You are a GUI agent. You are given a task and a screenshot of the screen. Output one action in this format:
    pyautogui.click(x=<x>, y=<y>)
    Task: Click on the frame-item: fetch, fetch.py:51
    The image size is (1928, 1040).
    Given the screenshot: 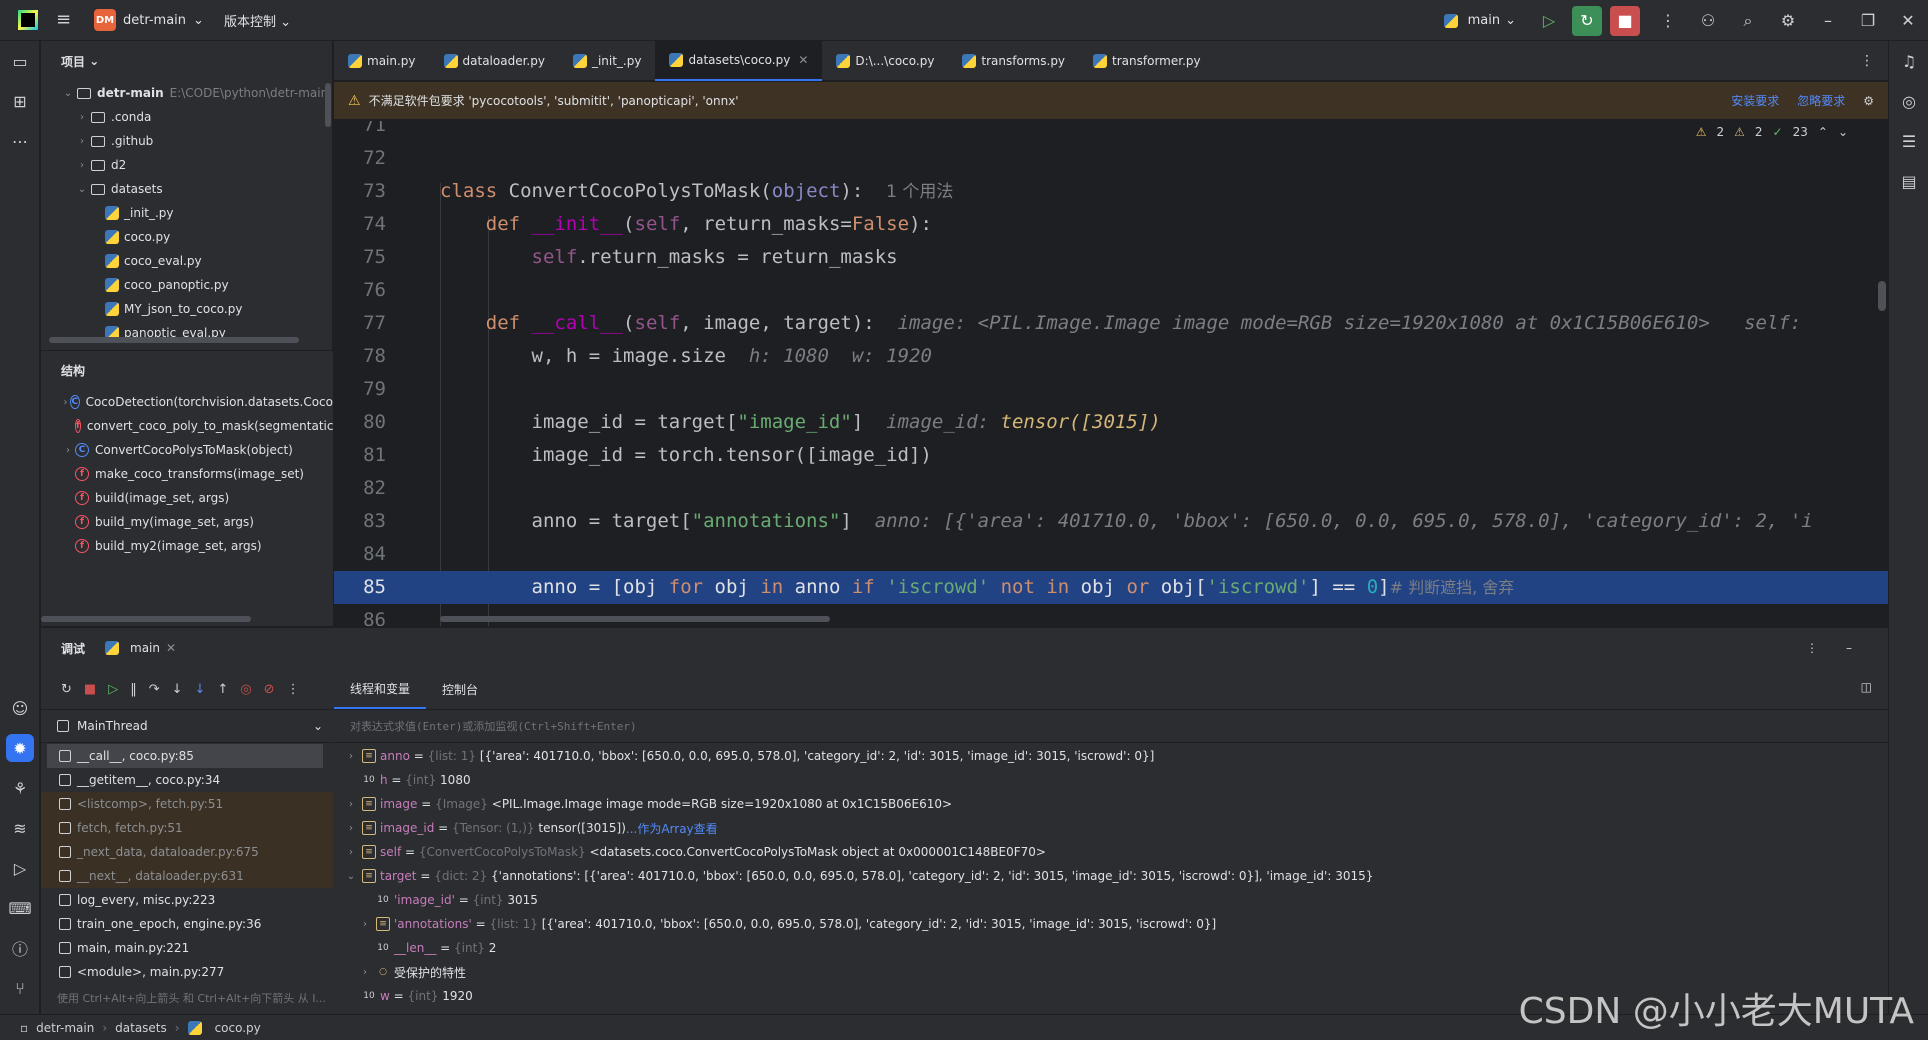 What is the action you would take?
    pyautogui.click(x=187, y=828)
    